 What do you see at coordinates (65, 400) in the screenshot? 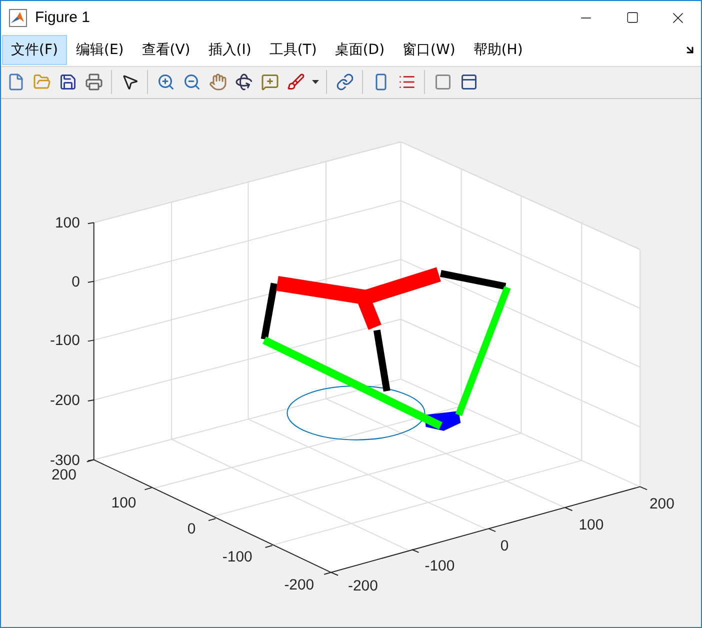
I see `z-tick-label: -200` at bounding box center [65, 400].